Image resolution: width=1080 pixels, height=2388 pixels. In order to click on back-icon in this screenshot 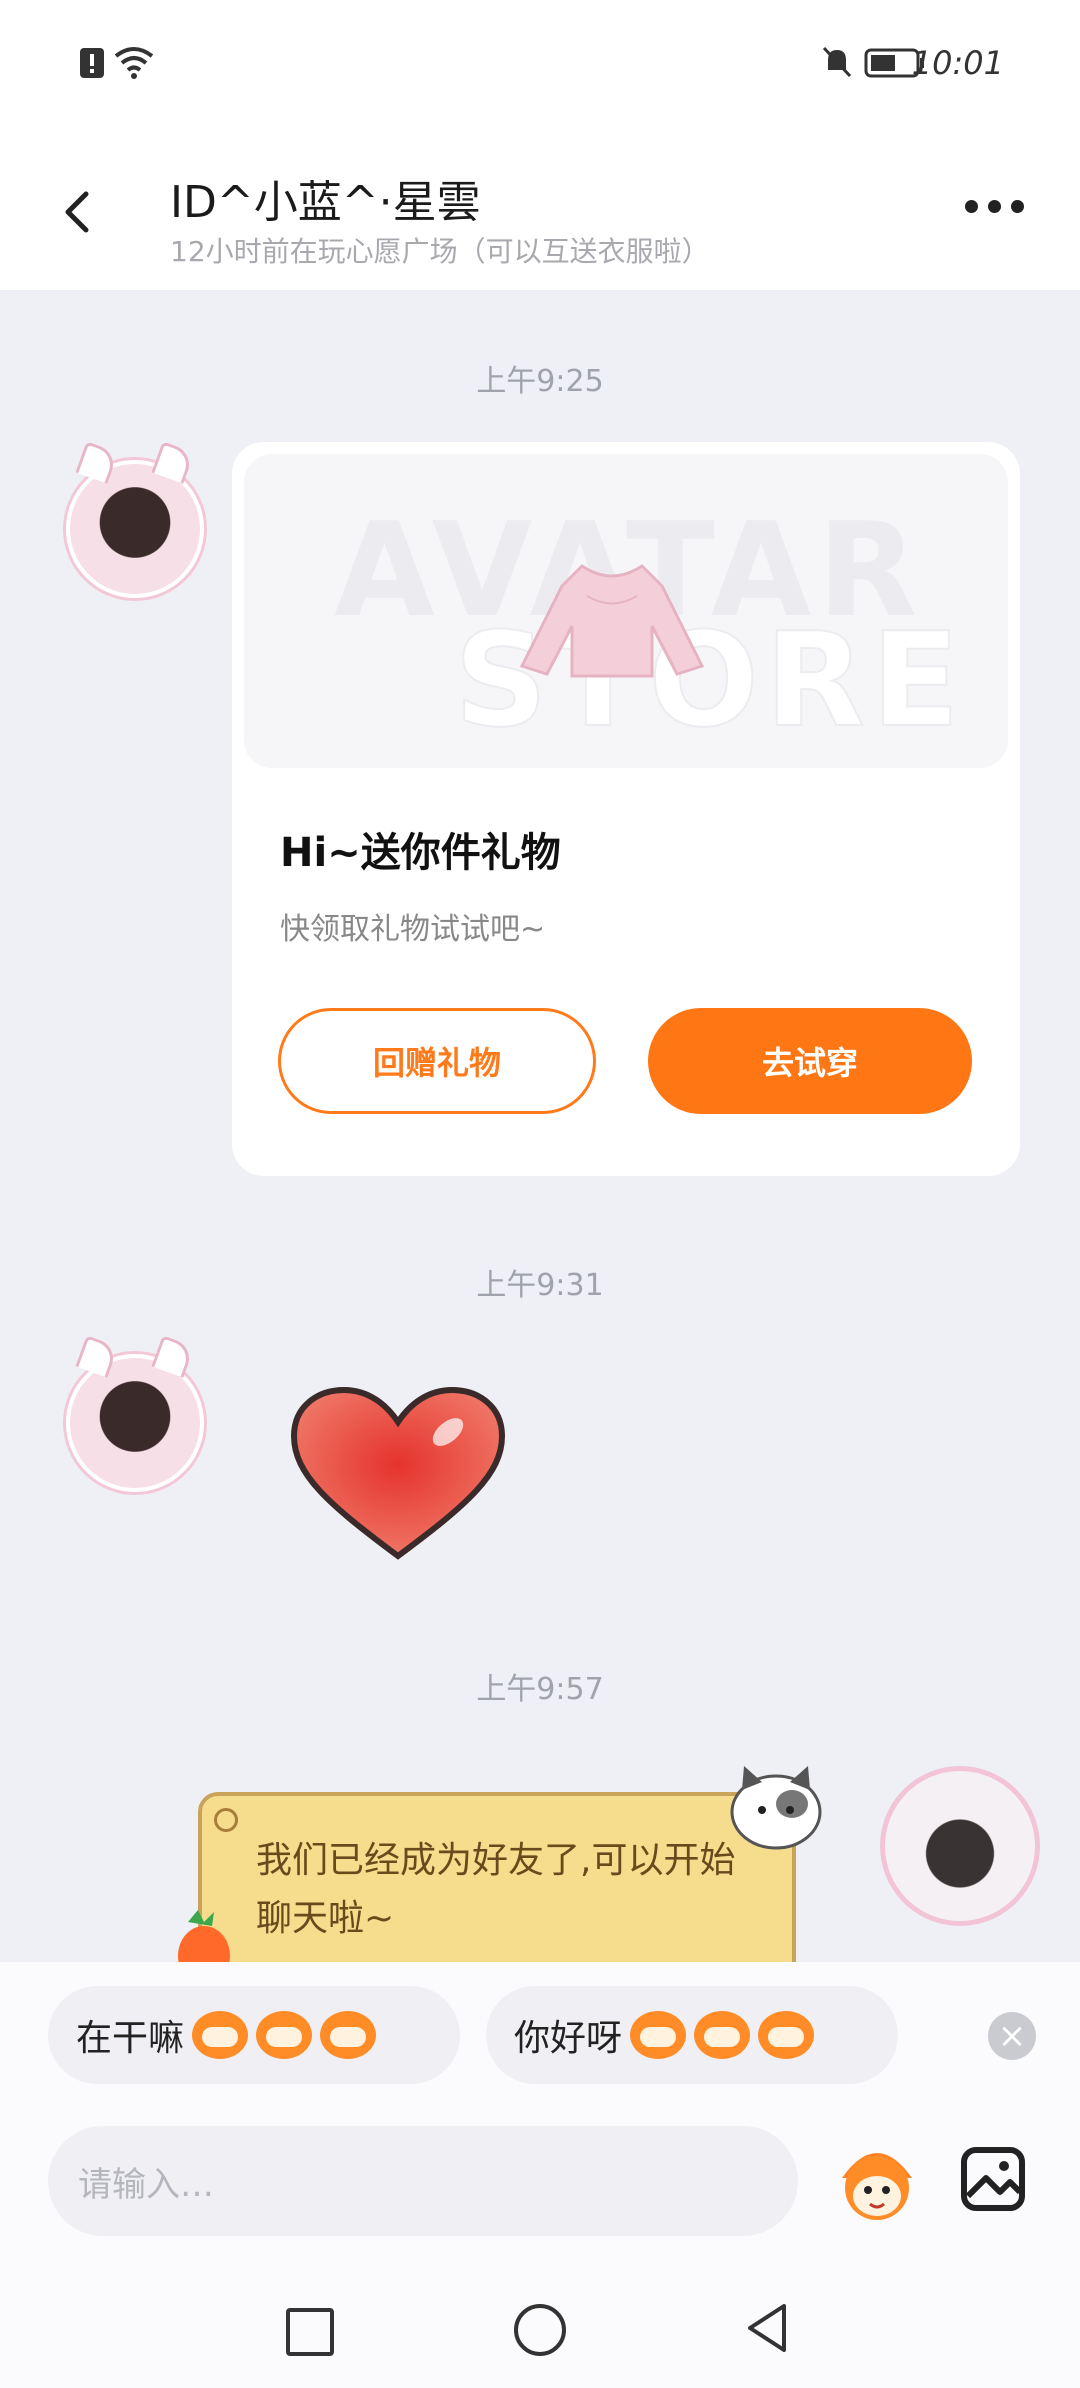, I will do `click(78, 212)`.